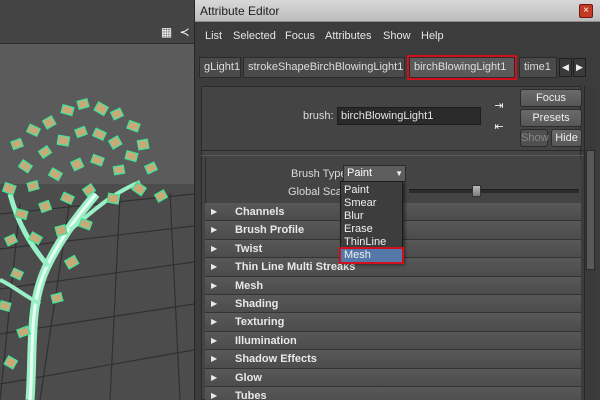 The image size is (600, 400). I want to click on share-icon: ≺, so click(184, 32).